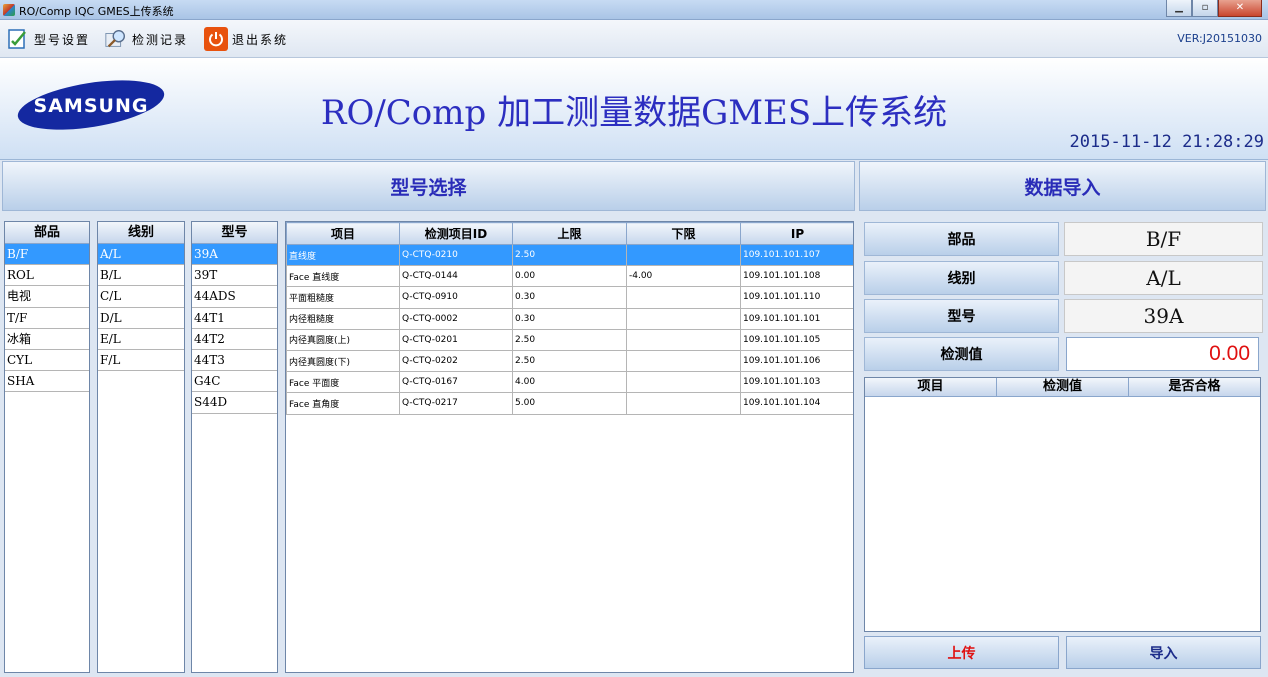 Image resolution: width=1268 pixels, height=677 pixels. What do you see at coordinates (796, 276) in the screenshot?
I see `table-cell: 109.101.101.108` at bounding box center [796, 276].